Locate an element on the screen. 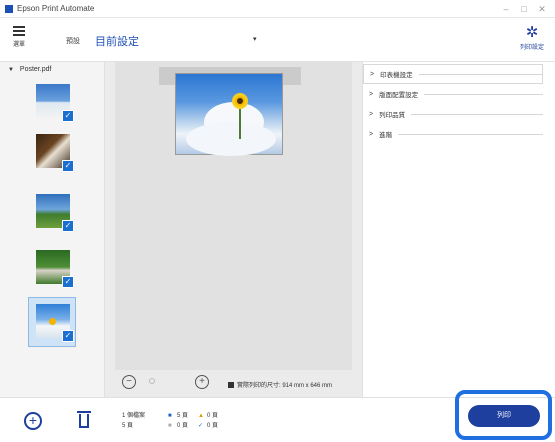  minimize-button: – is located at coordinates (506, 9).